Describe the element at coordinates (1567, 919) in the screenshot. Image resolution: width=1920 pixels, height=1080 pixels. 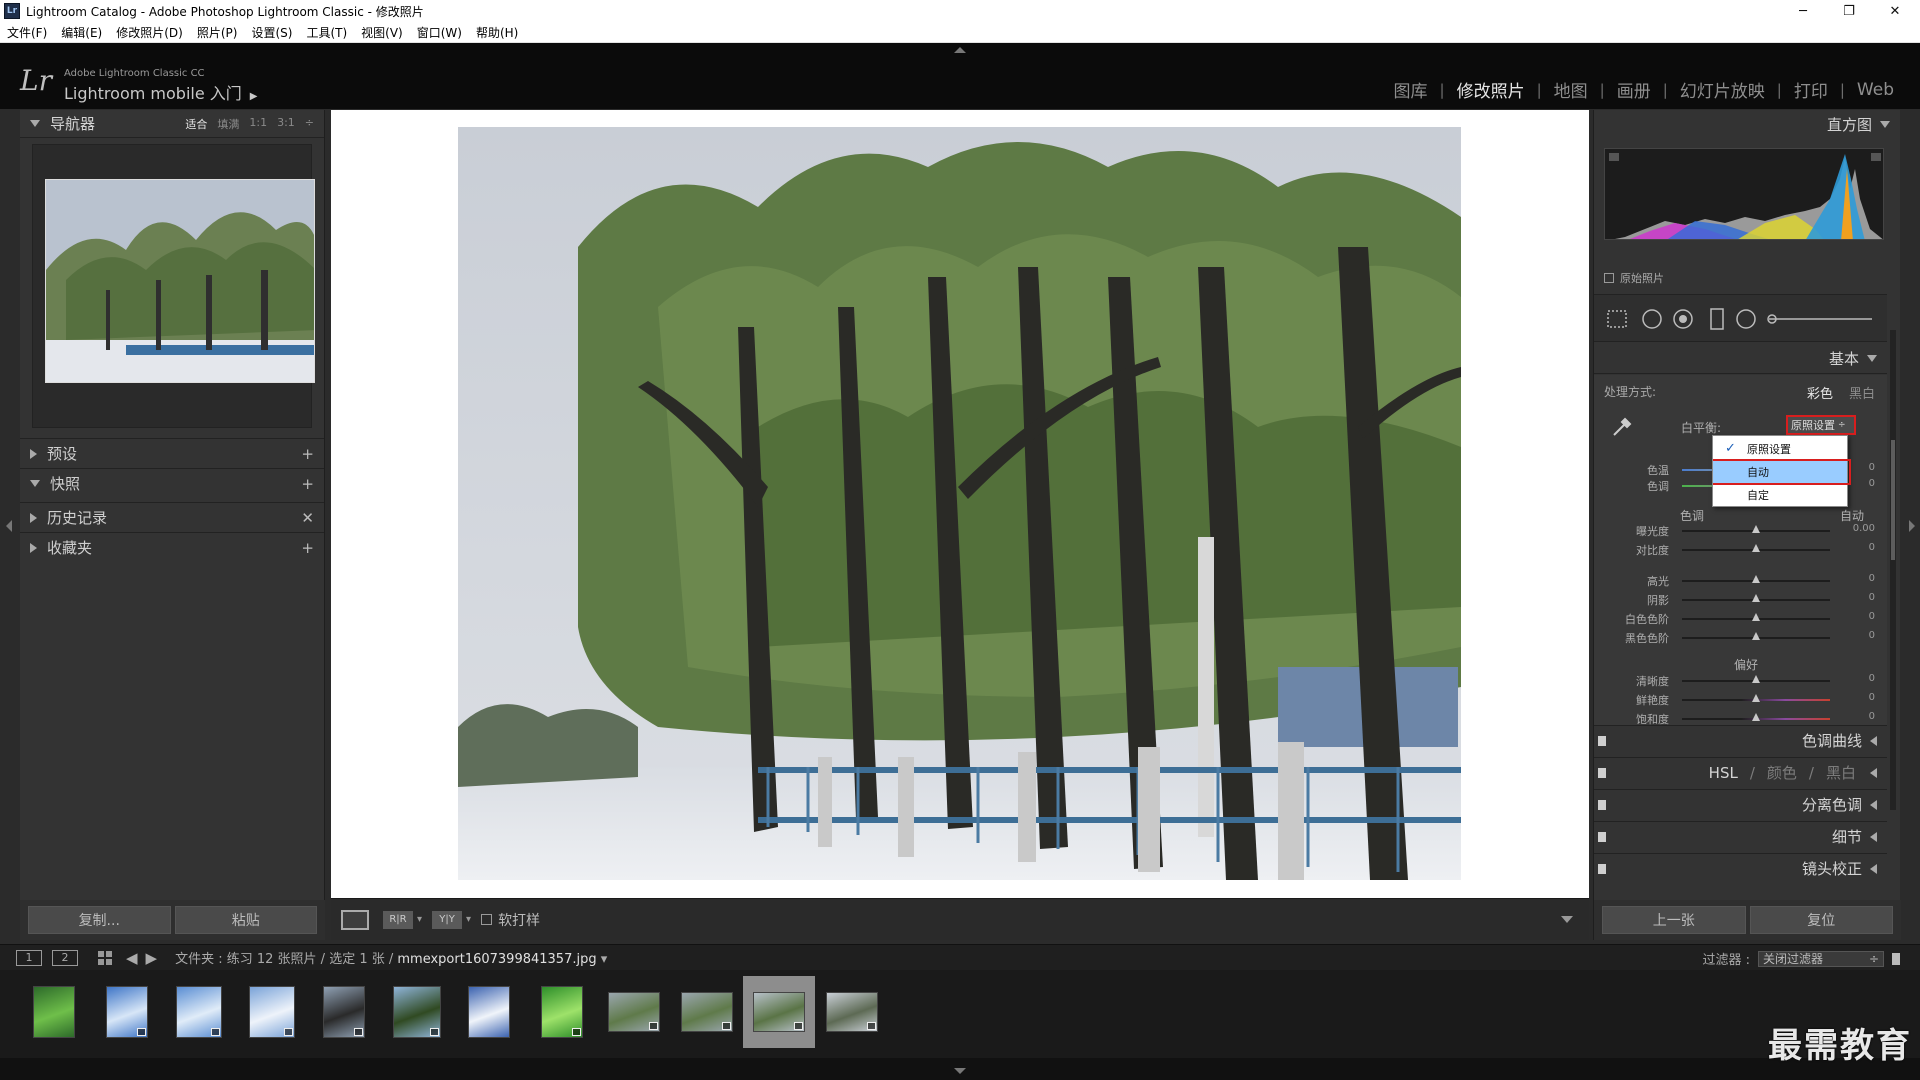
I see `toolbar-menu-icon` at that location.